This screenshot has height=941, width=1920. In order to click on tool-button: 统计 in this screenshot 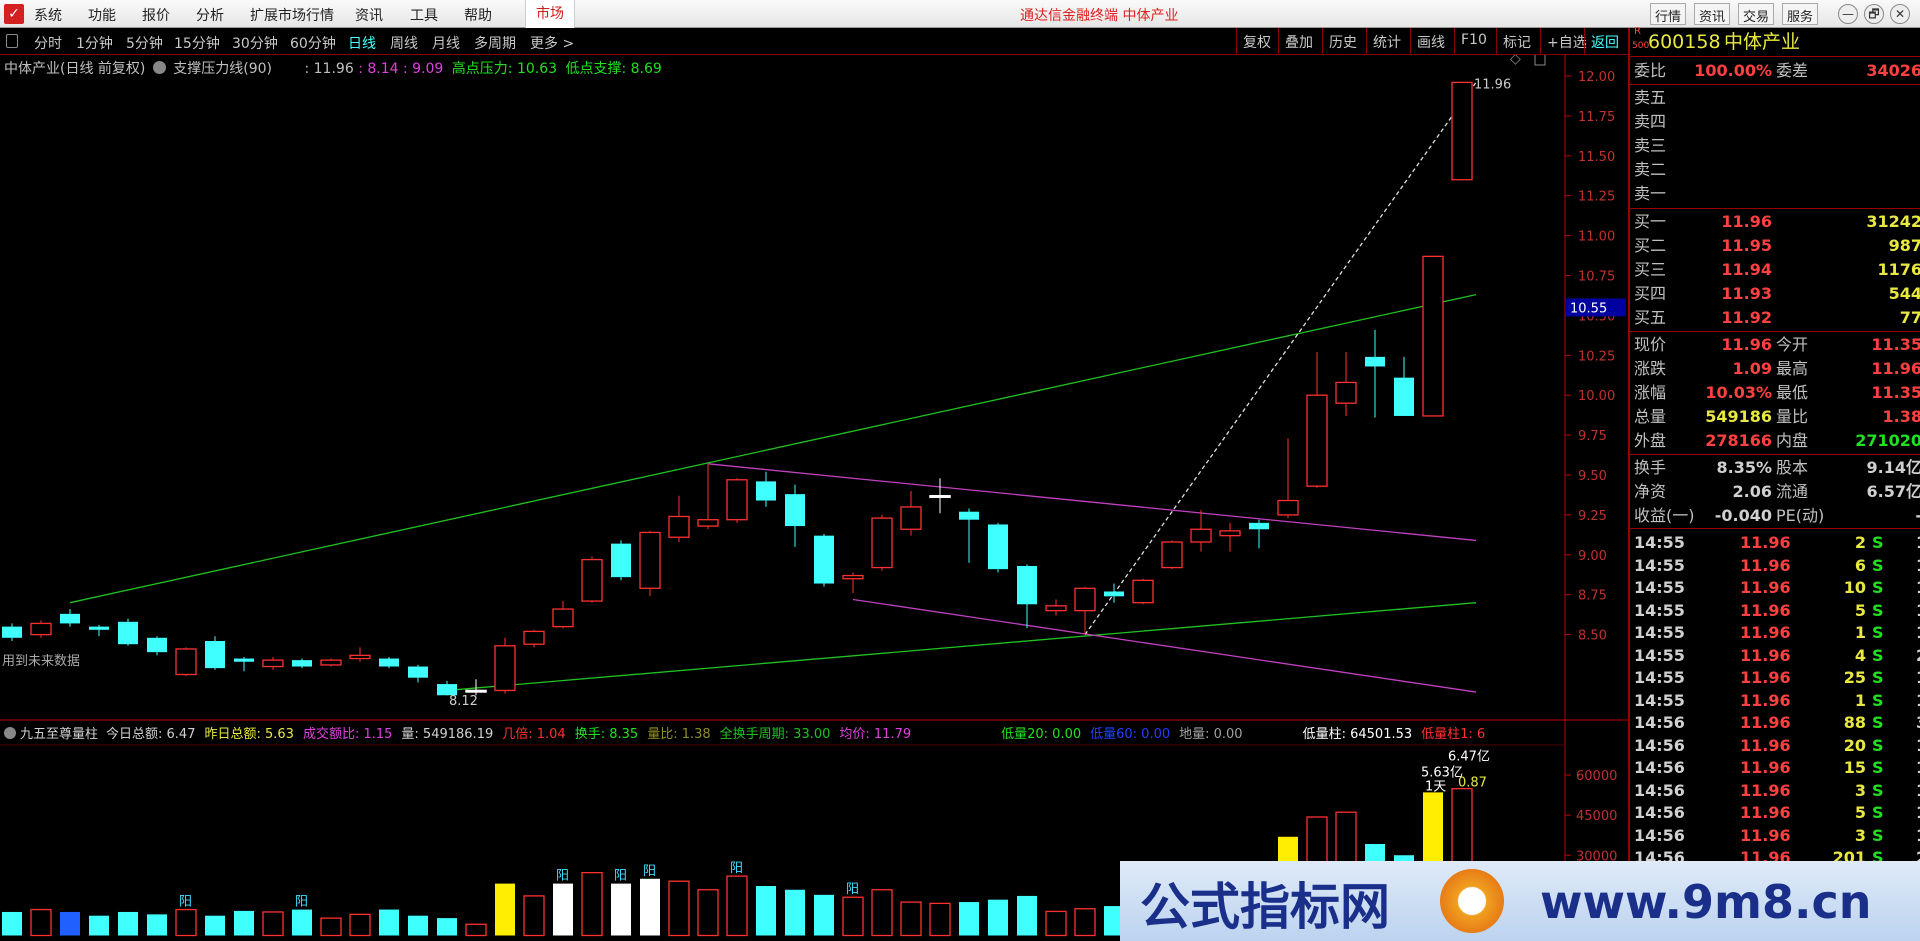, I will do `click(1386, 41)`.